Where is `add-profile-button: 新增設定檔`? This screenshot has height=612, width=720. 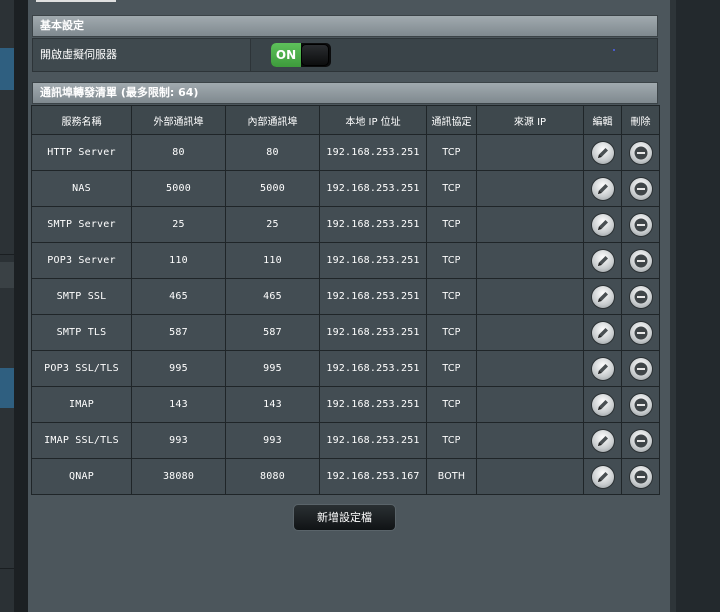 add-profile-button: 新增設定檔 is located at coordinates (344, 517).